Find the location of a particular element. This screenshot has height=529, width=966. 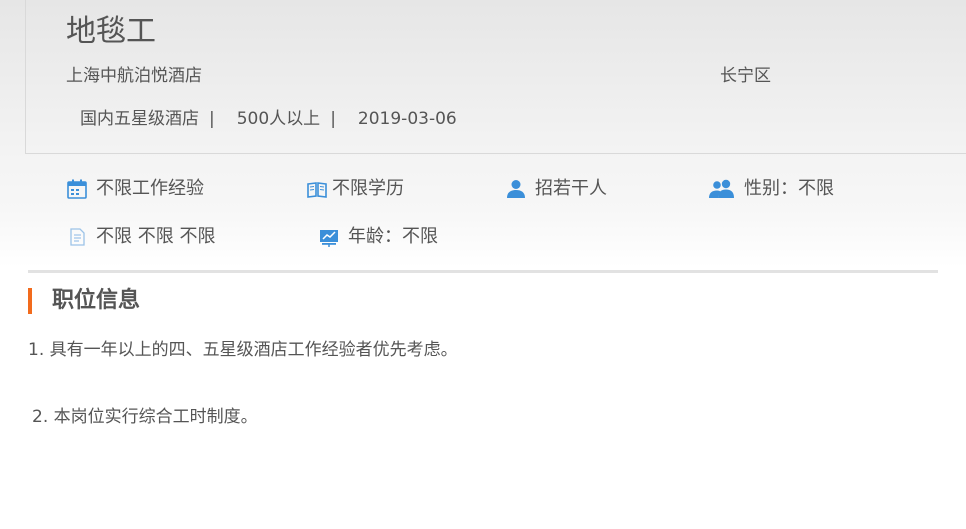

section-divider is located at coordinates (483, 271).